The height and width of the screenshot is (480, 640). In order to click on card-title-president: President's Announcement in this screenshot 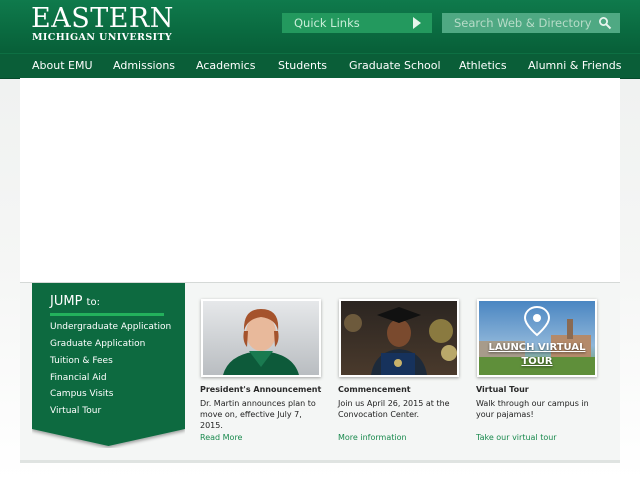, I will do `click(261, 389)`.